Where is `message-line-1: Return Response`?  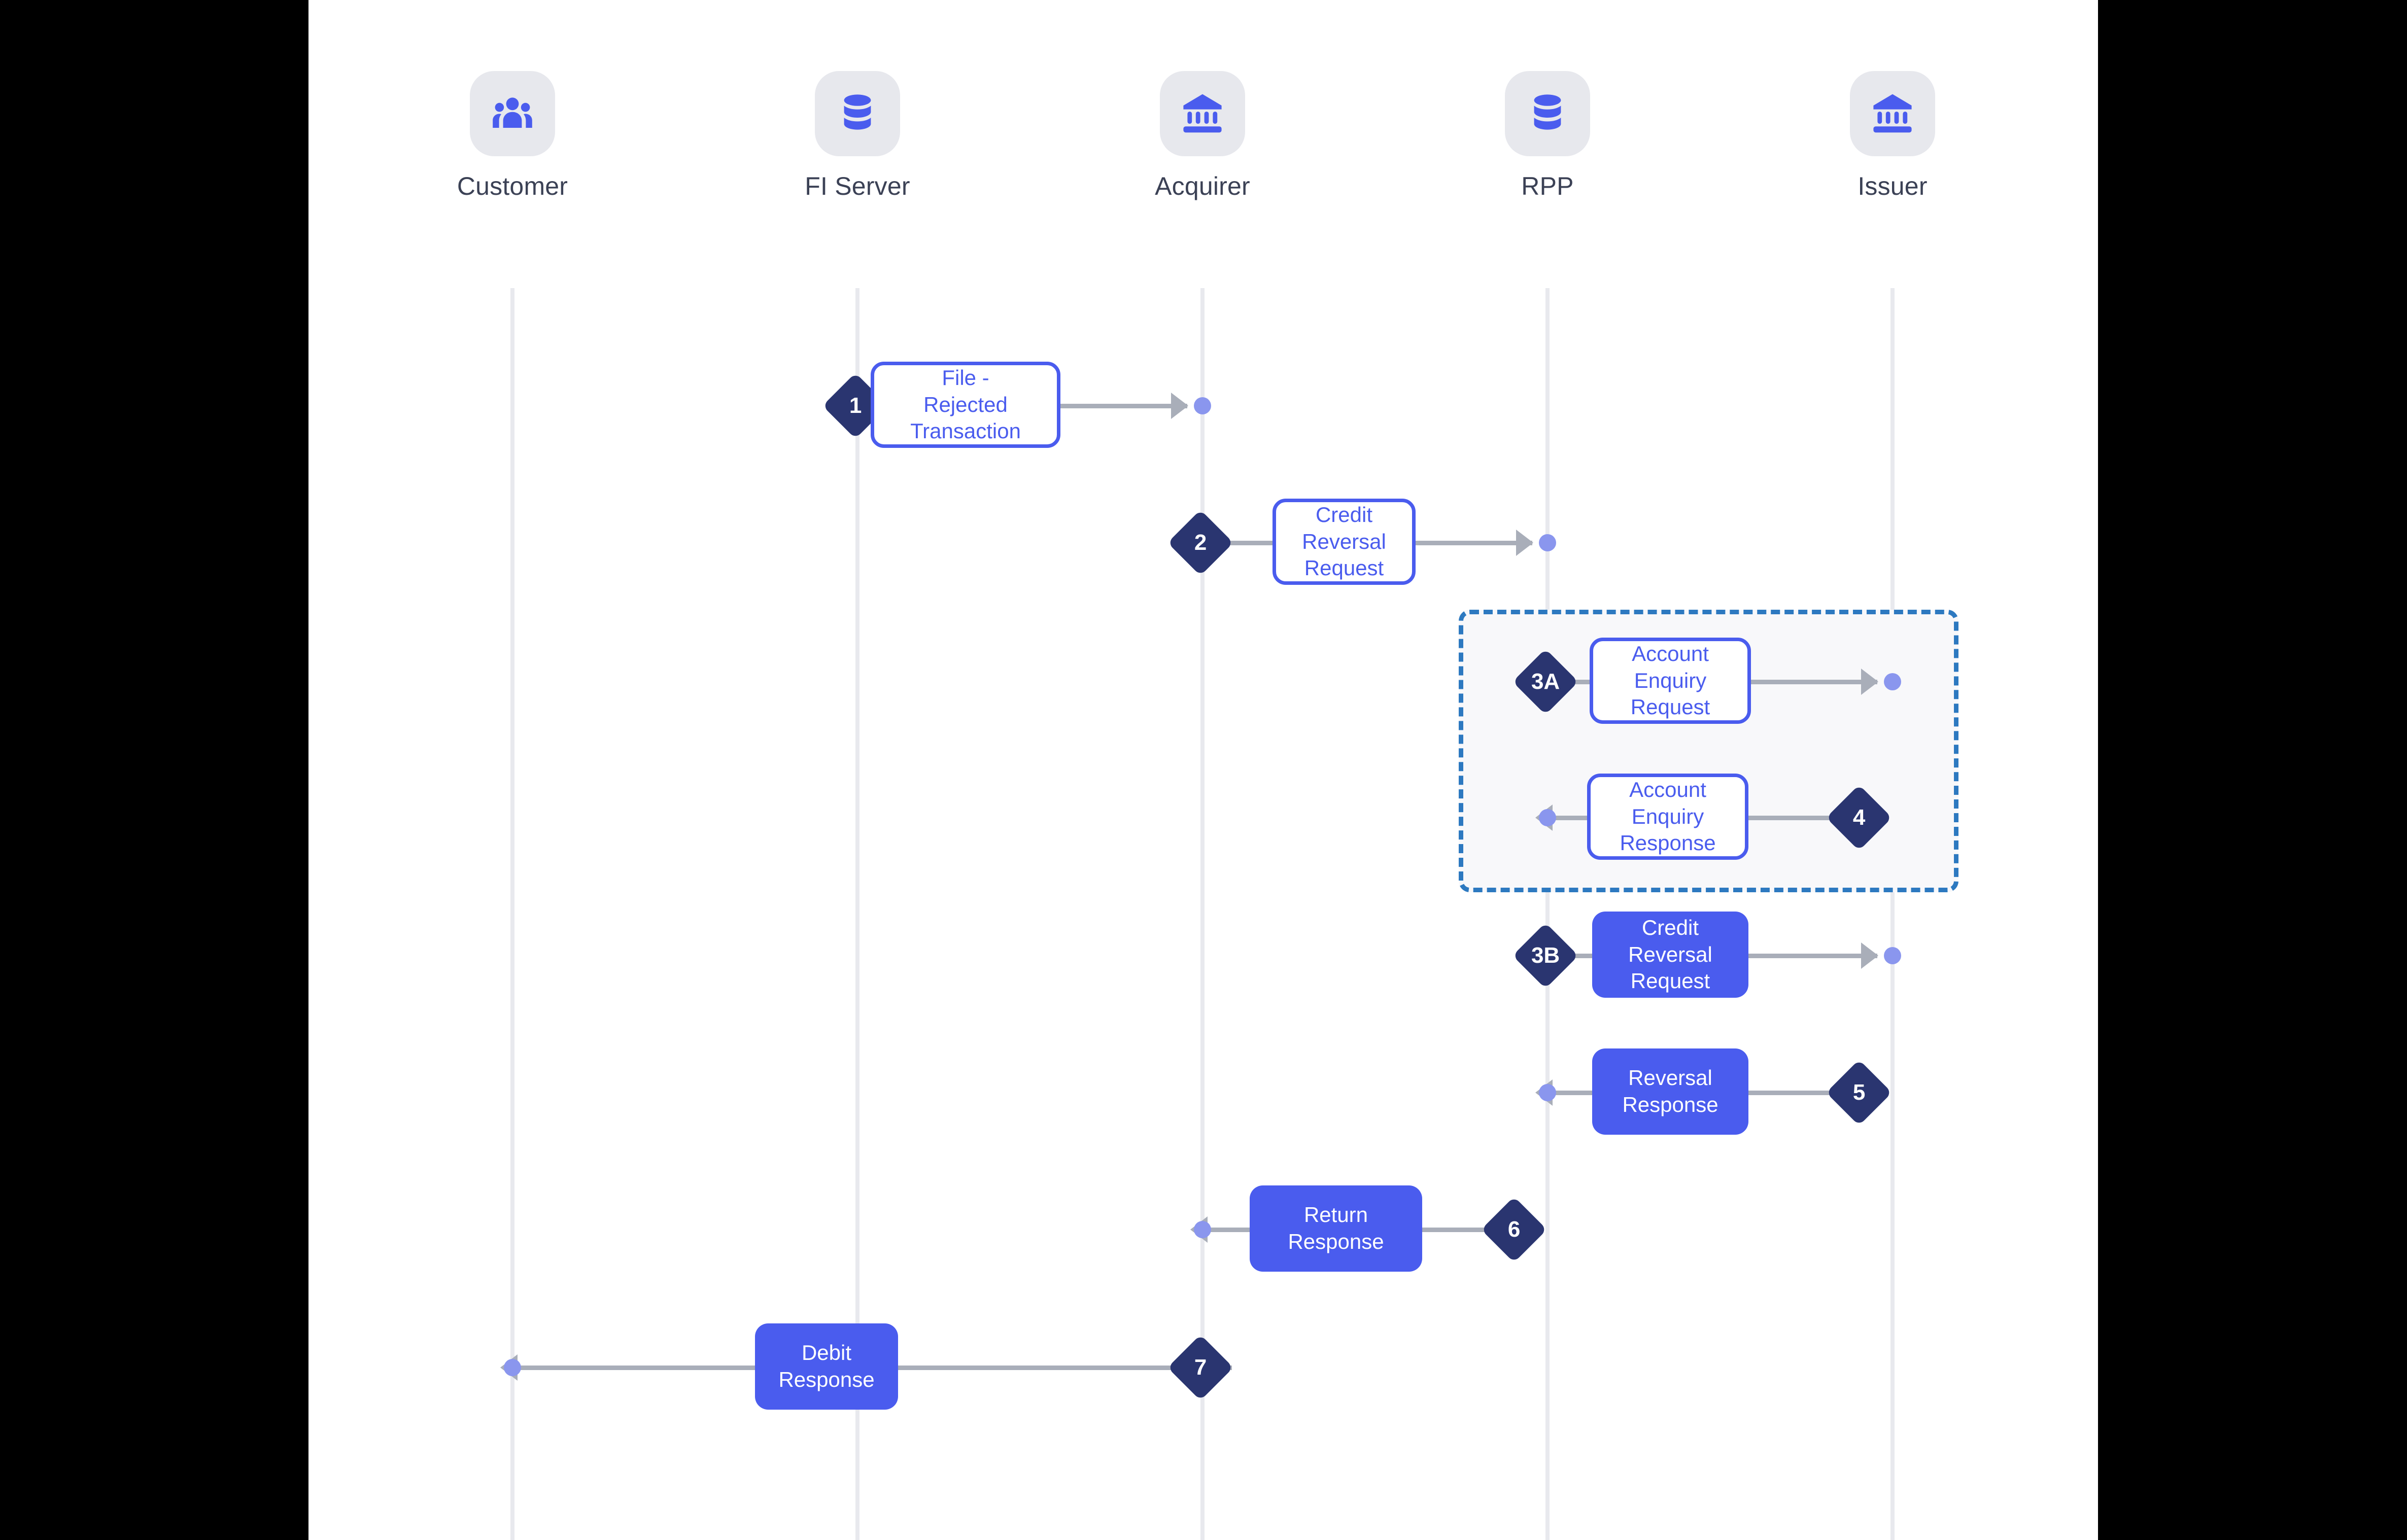 message-line-1: Return Response is located at coordinates (1336, 1228).